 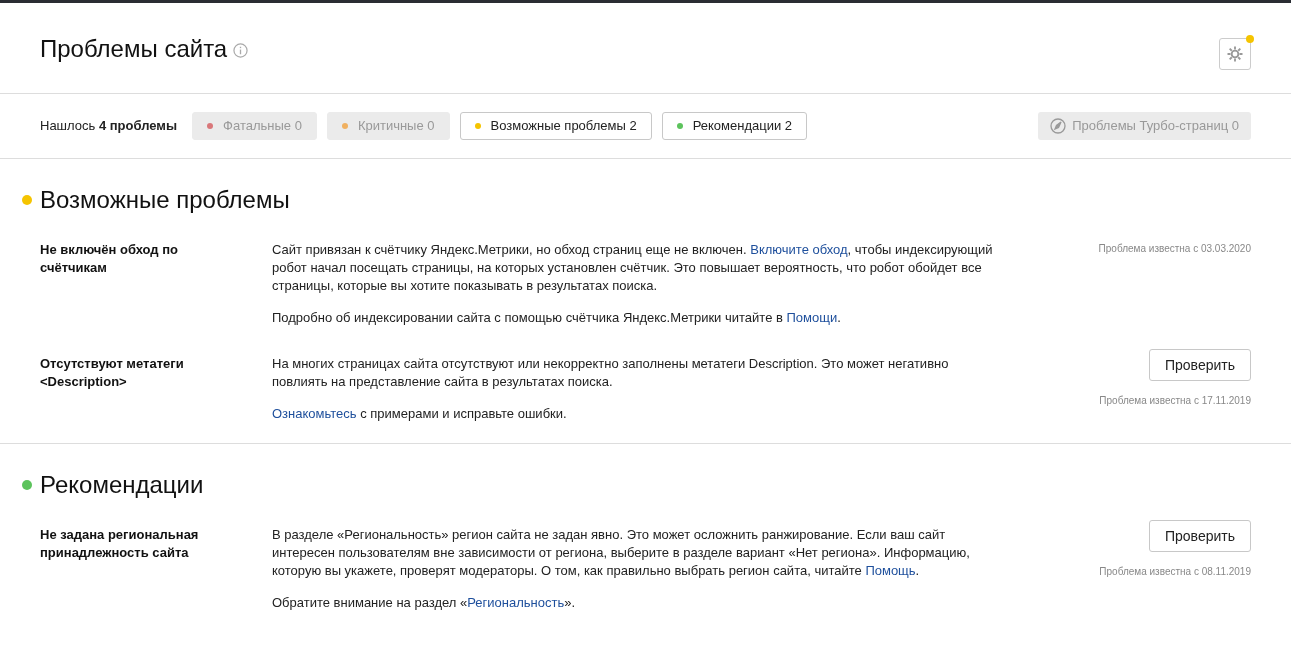 What do you see at coordinates (241, 50) in the screenshot?
I see `info-icon` at bounding box center [241, 50].